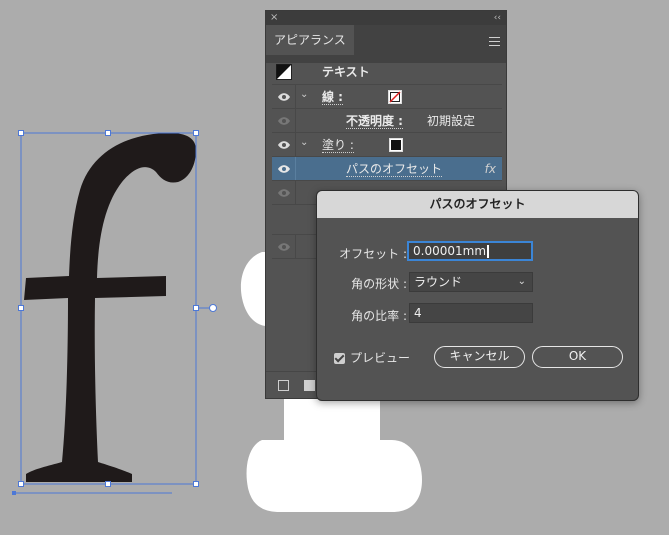 This screenshot has width=669, height=535. I want to click on row-value-opacity: 初期設定, so click(451, 121).